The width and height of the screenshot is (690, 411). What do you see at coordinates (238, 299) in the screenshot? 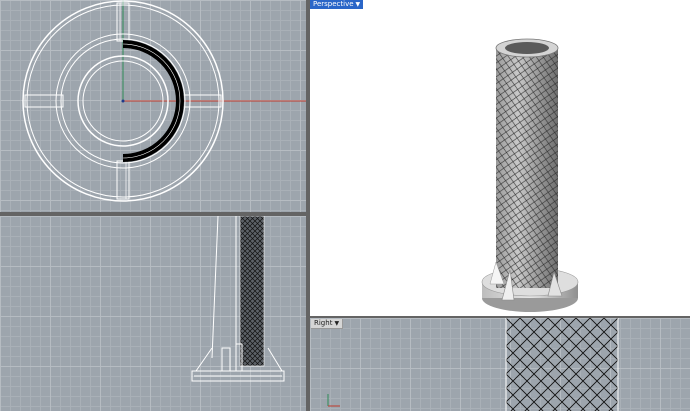
I see `front-view-geometry` at bounding box center [238, 299].